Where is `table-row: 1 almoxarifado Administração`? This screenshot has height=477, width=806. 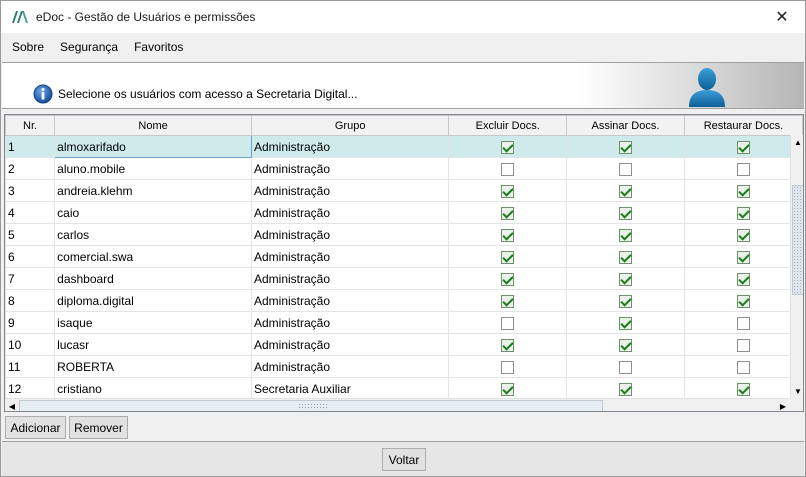 table-row: 1 almoxarifado Administração is located at coordinates (404, 146).